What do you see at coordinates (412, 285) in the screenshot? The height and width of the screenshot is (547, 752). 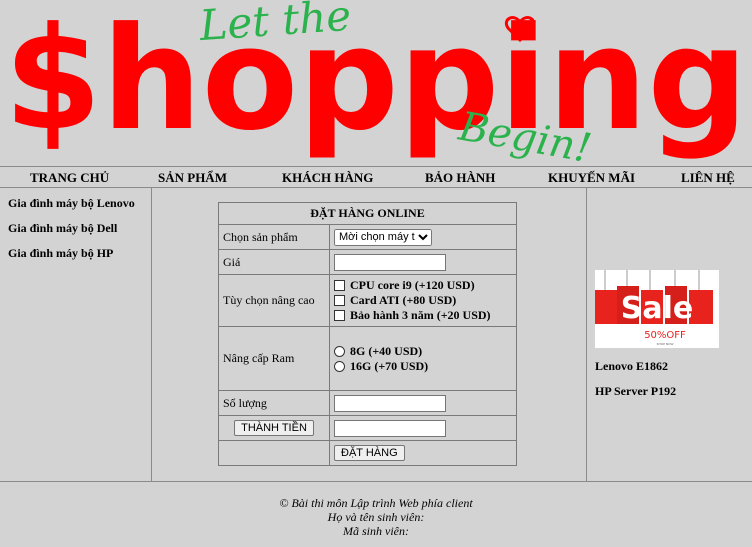 I see `option-cpu-label: CPU core i9 (+120 USD)` at bounding box center [412, 285].